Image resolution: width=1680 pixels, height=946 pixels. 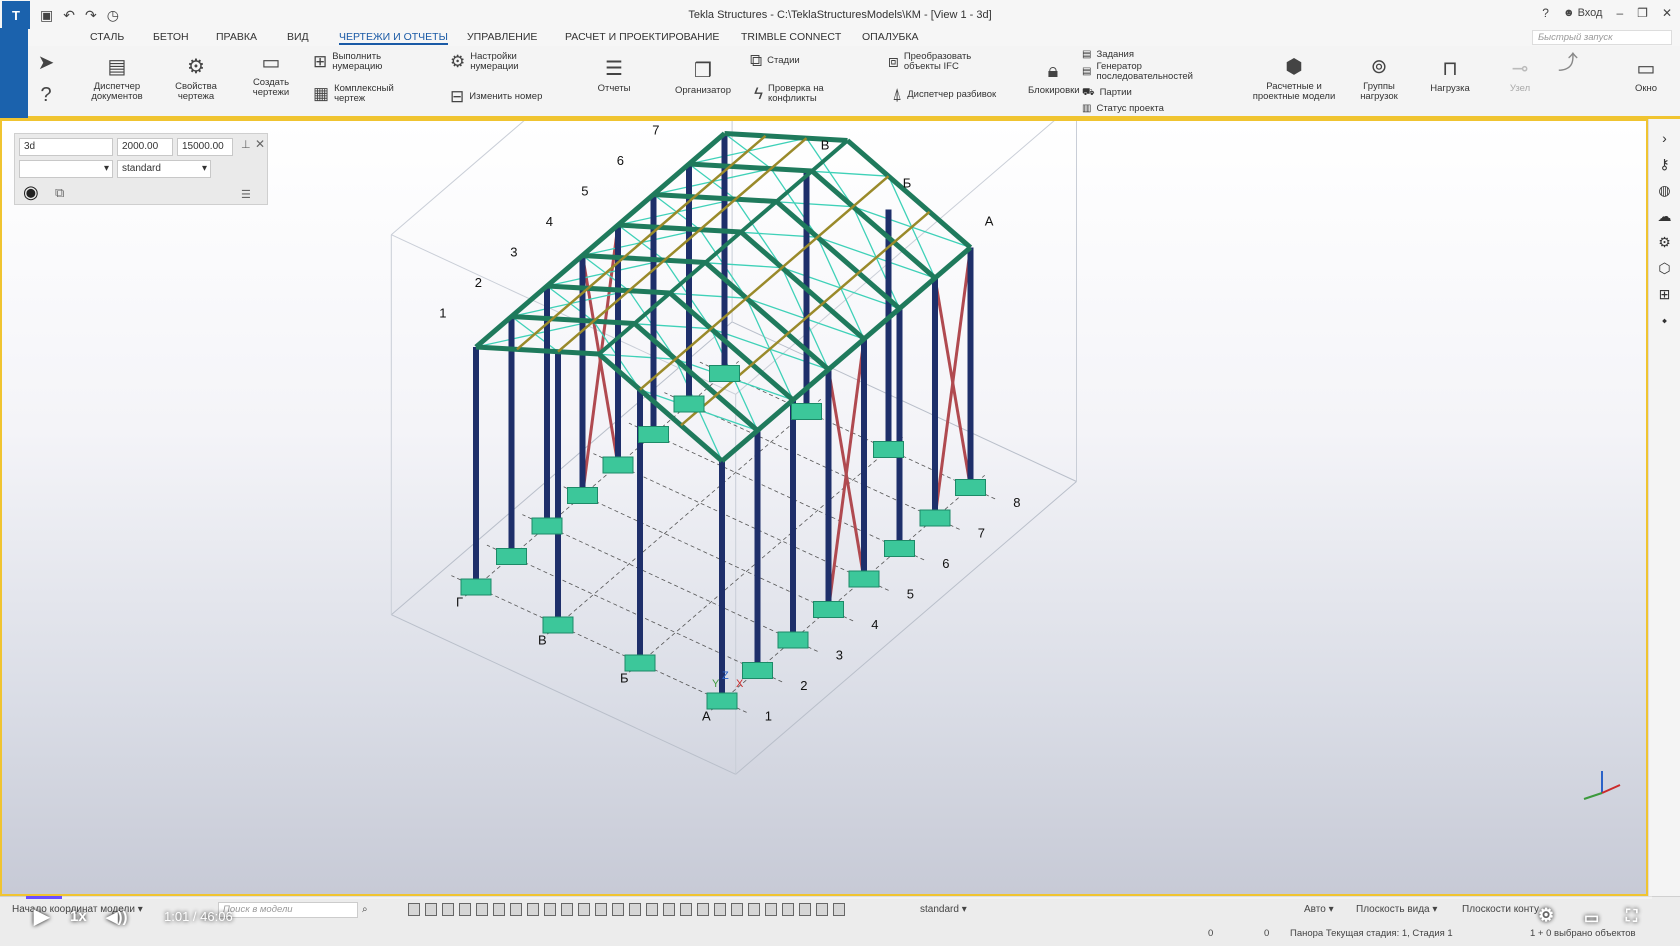 What do you see at coordinates (1123, 109) in the screenshot?
I see `project-status-button: ▥ Статус проекта` at bounding box center [1123, 109].